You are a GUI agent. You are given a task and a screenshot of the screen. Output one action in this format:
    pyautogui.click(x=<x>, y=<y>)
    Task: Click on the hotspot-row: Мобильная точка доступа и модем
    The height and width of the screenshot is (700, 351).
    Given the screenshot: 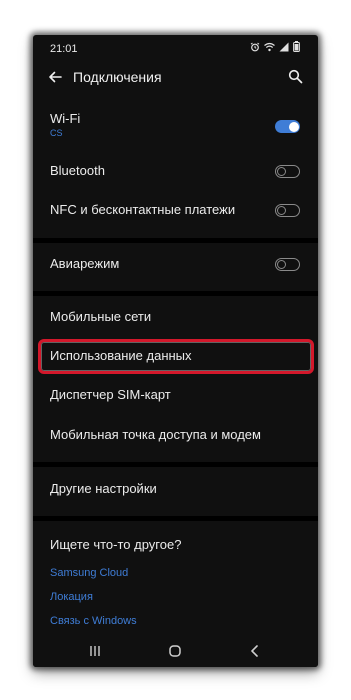 What is the action you would take?
    pyautogui.click(x=175, y=436)
    